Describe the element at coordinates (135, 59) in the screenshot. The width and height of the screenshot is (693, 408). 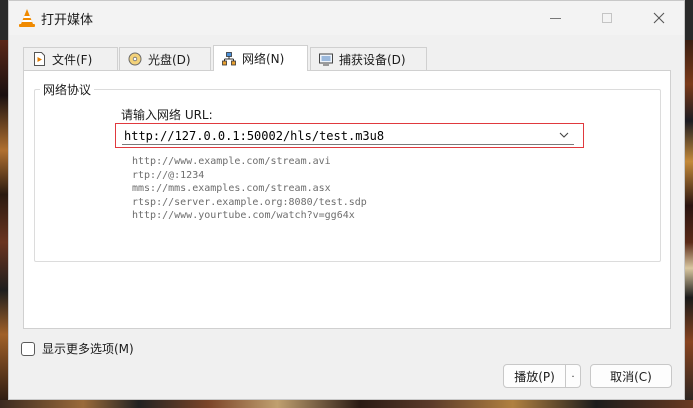
I see `disc-icon` at that location.